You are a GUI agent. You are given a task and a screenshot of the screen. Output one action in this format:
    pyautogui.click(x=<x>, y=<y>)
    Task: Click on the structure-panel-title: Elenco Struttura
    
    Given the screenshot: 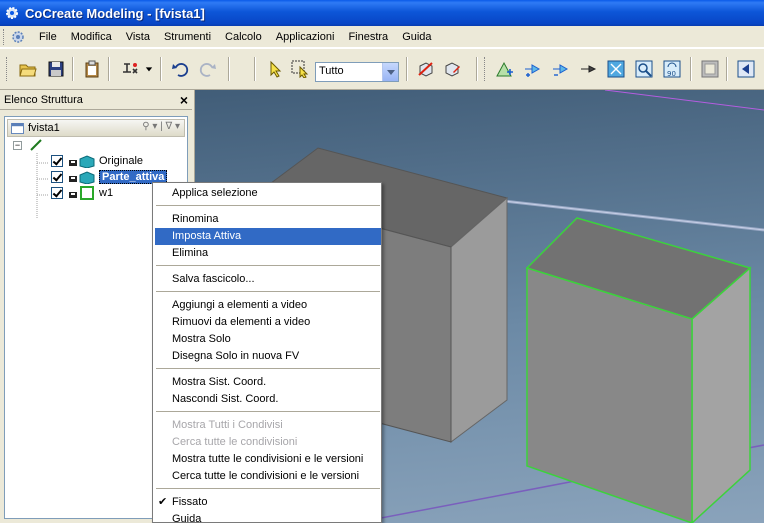 What is the action you would take?
    pyautogui.click(x=43, y=99)
    